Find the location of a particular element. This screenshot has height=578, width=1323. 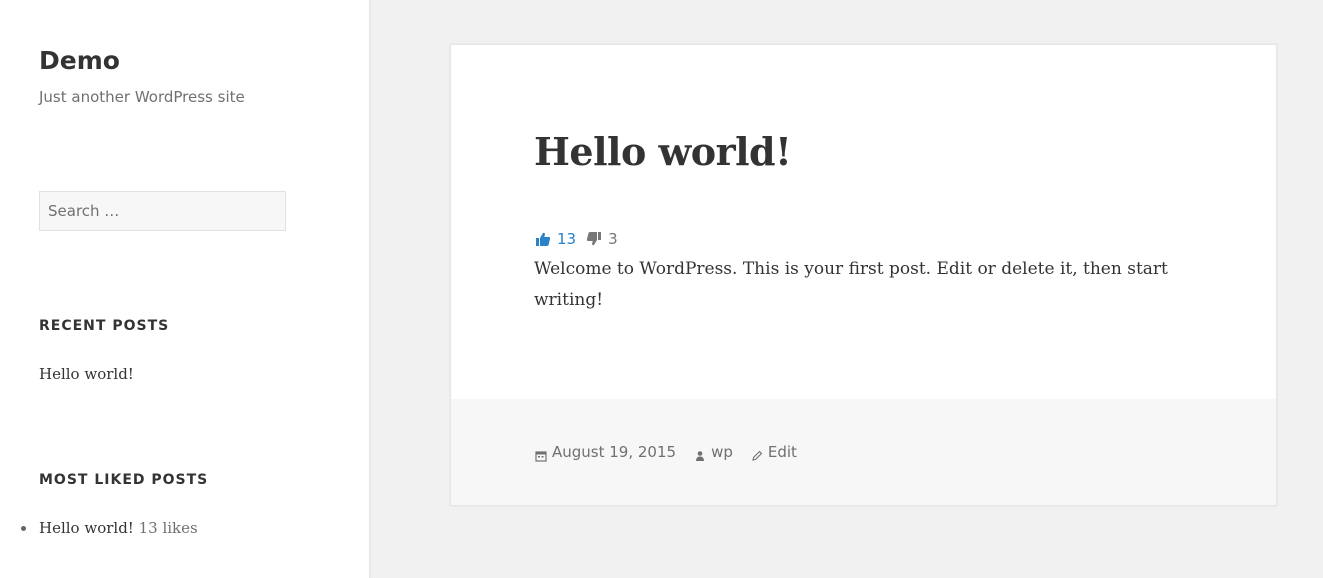

site-title: Demo is located at coordinates (79, 61).